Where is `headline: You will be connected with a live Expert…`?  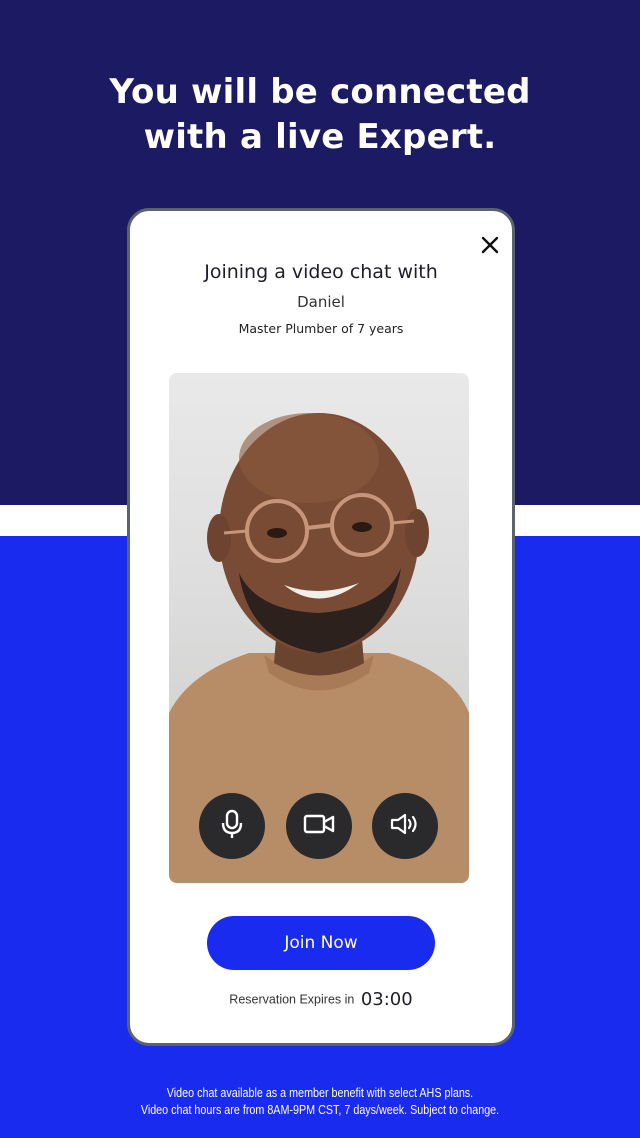 headline: You will be connected with a live Expert… is located at coordinates (320, 115).